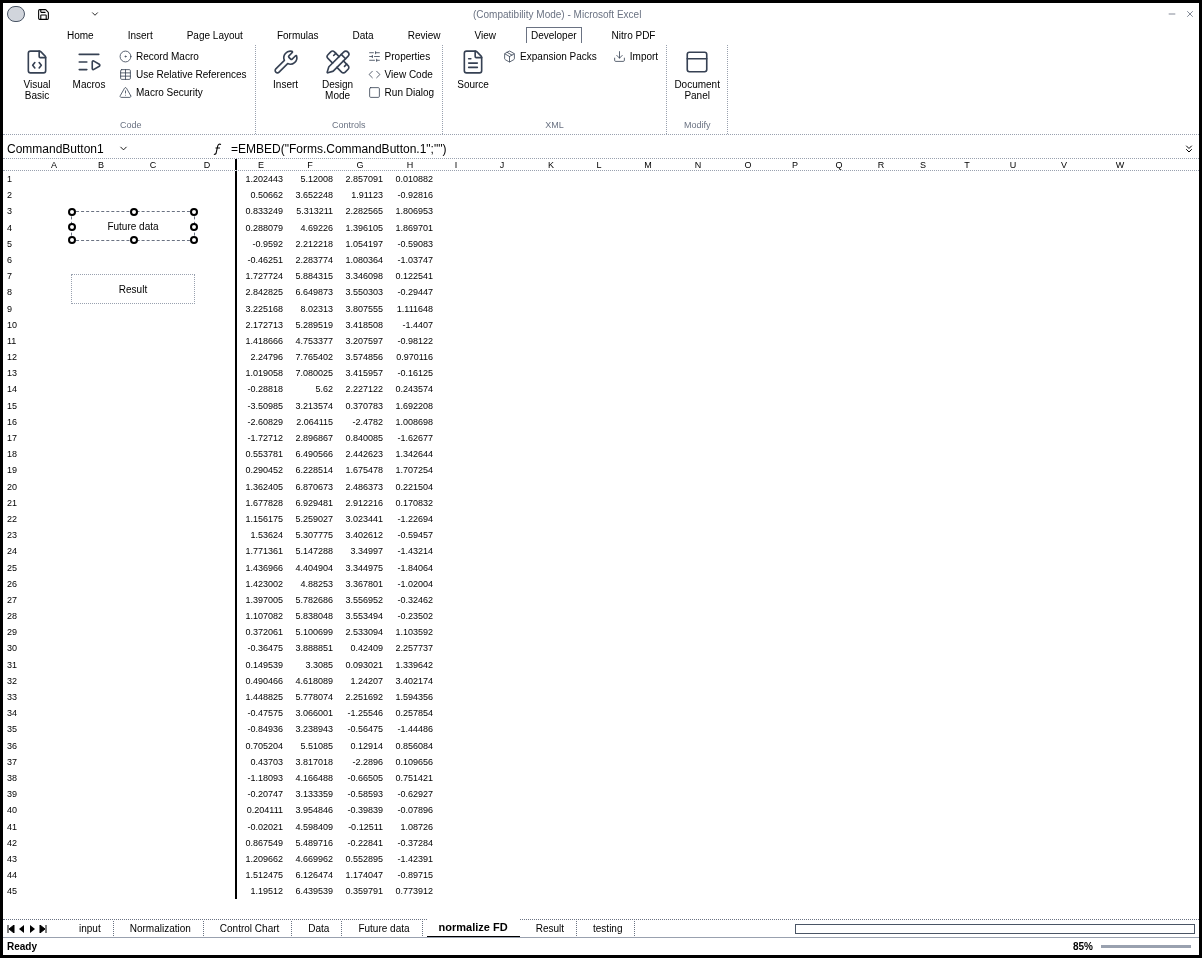 This screenshot has width=1202, height=958. Describe the element at coordinates (297, 35) in the screenshot. I see `ribbon-tab: Formulas` at that location.